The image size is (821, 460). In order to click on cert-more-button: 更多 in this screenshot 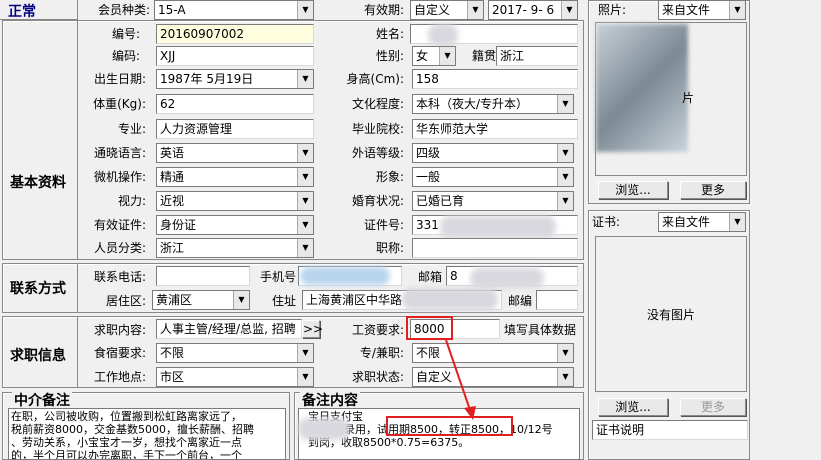, I will do `click(713, 407)`.